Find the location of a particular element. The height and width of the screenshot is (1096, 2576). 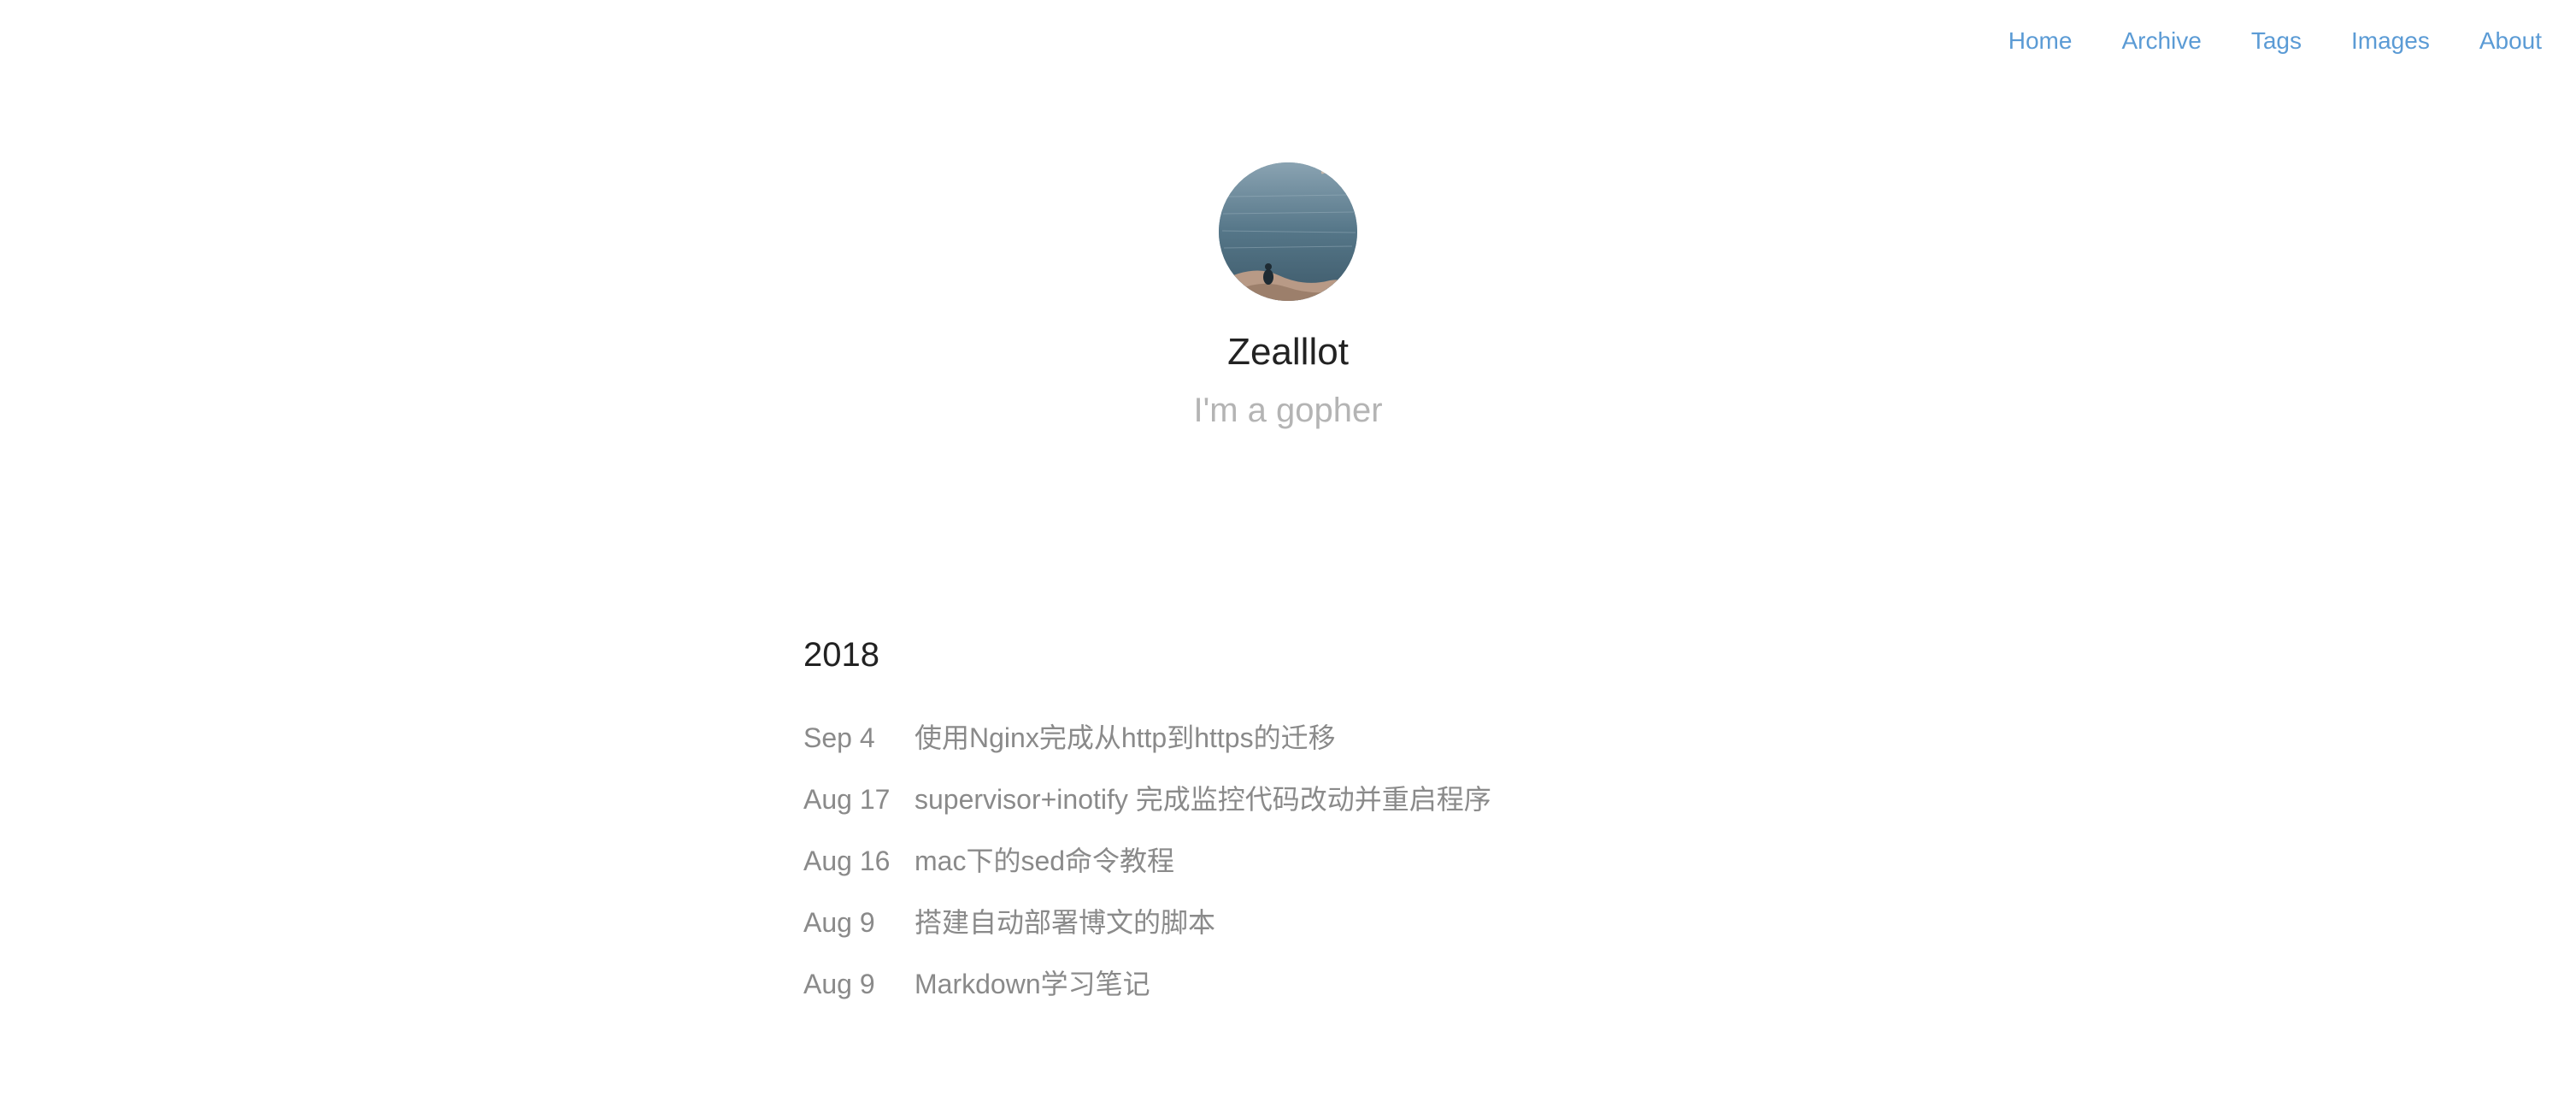

post-item: Sep 4 使用Nginx完成从http到https的迁移 is located at coordinates (1147, 747).